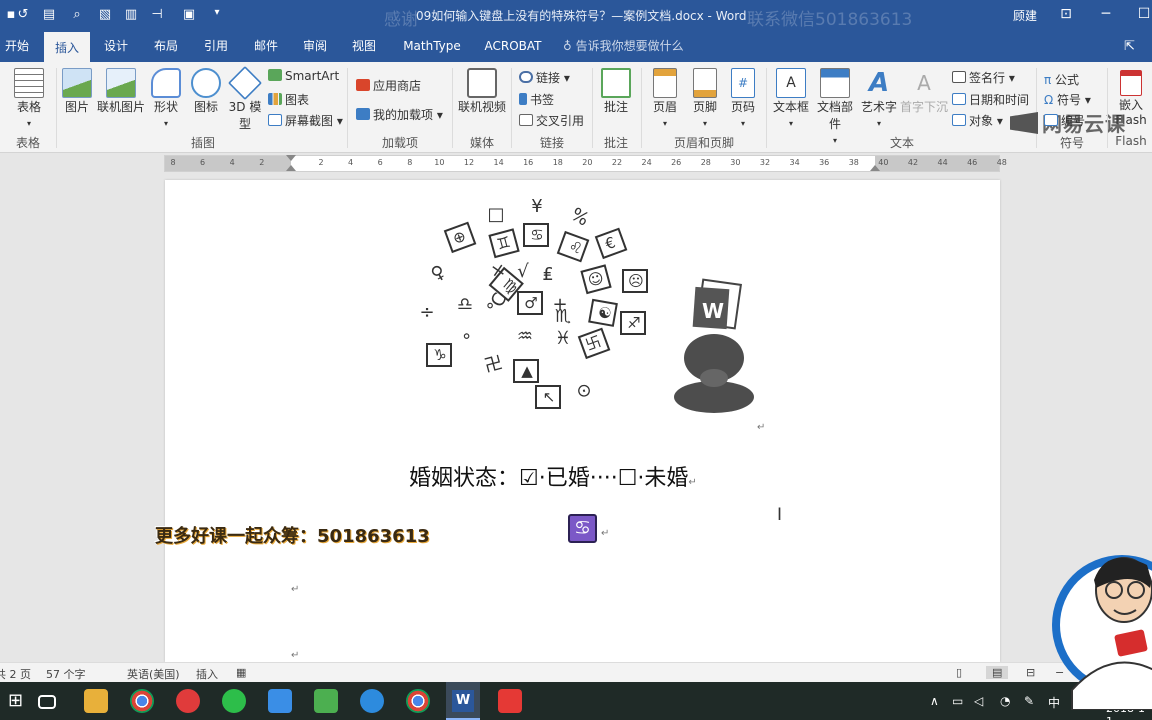  I want to click on online-pictures-button: 联机图片, so click(121, 91).